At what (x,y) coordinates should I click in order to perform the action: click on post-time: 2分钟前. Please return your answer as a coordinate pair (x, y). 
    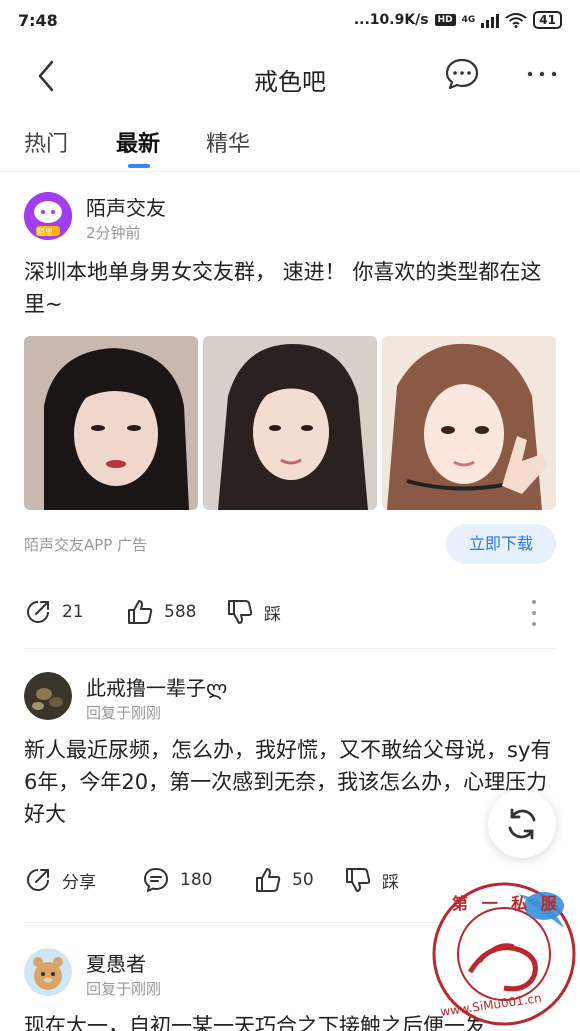
    Looking at the image, I should click on (113, 233).